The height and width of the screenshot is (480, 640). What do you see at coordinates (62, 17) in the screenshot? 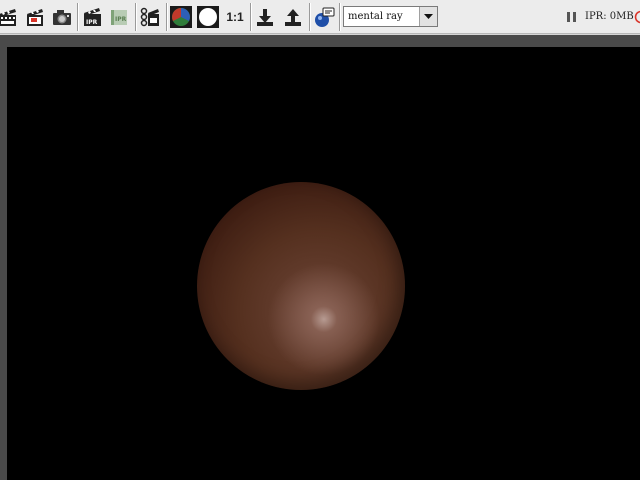
I see `snapshot-camera-icon` at bounding box center [62, 17].